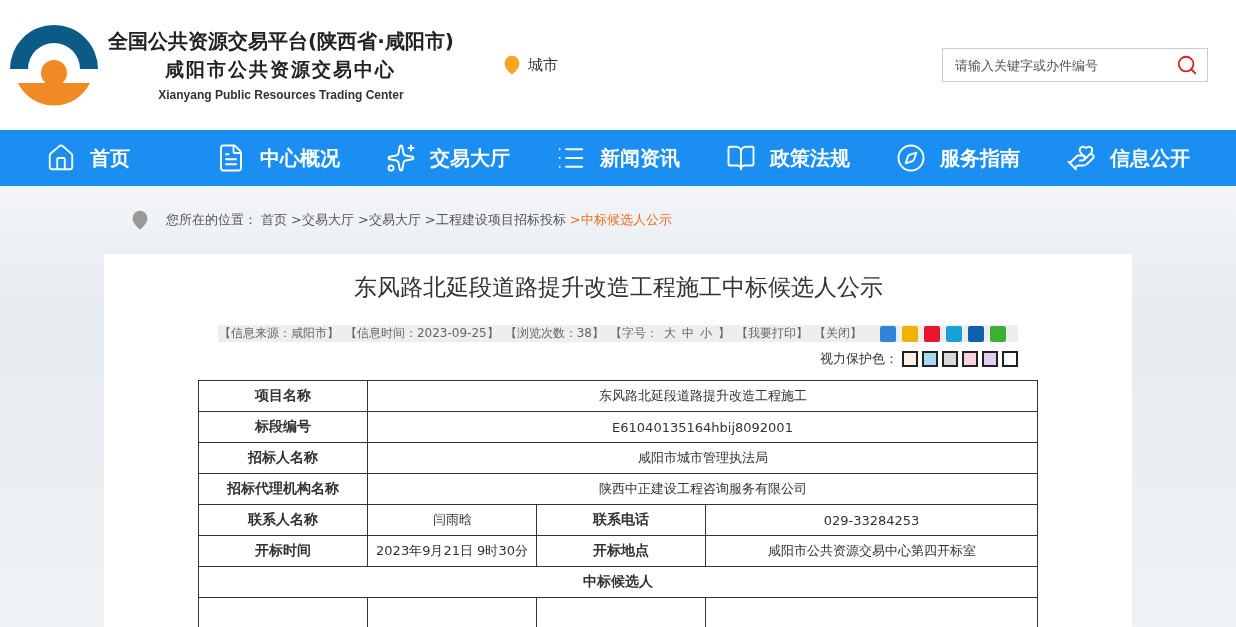  What do you see at coordinates (301, 158) in the screenshot?
I see `nav-item: 中心概况` at bounding box center [301, 158].